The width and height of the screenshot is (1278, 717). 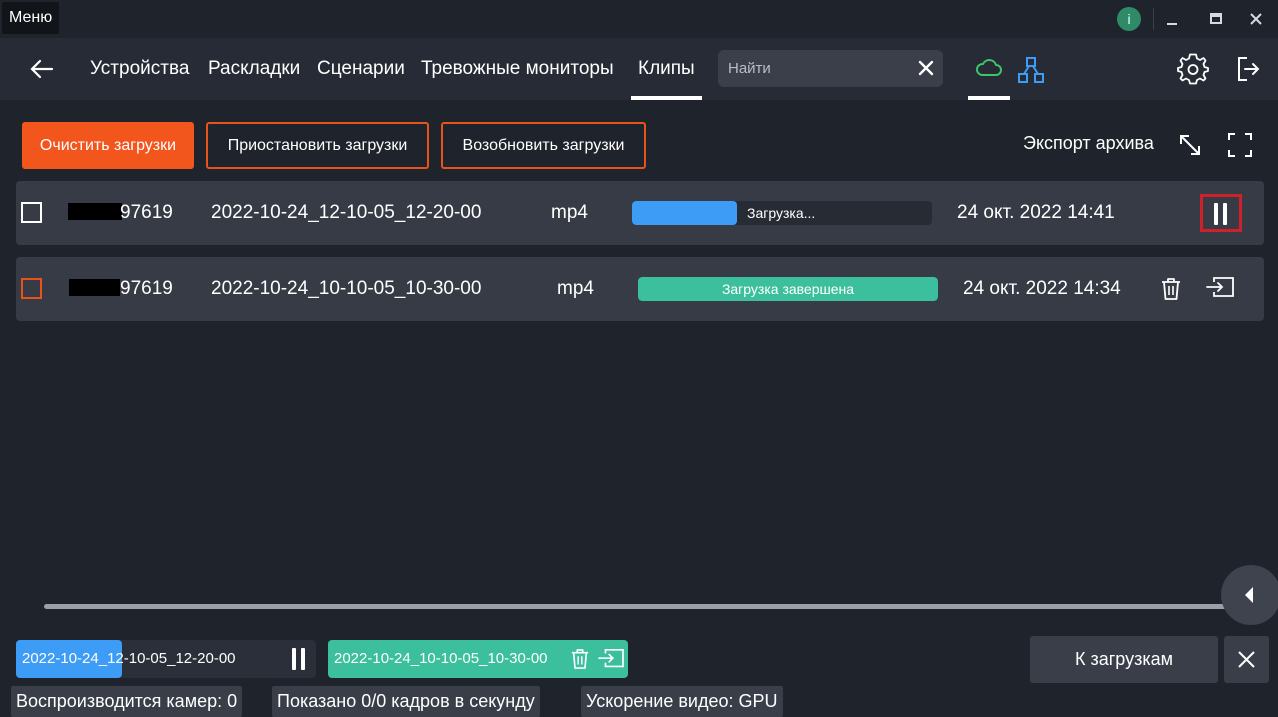 I want to click on clip-name: 2022-10-24_12-10-05_12-20-00, so click(x=346, y=212).